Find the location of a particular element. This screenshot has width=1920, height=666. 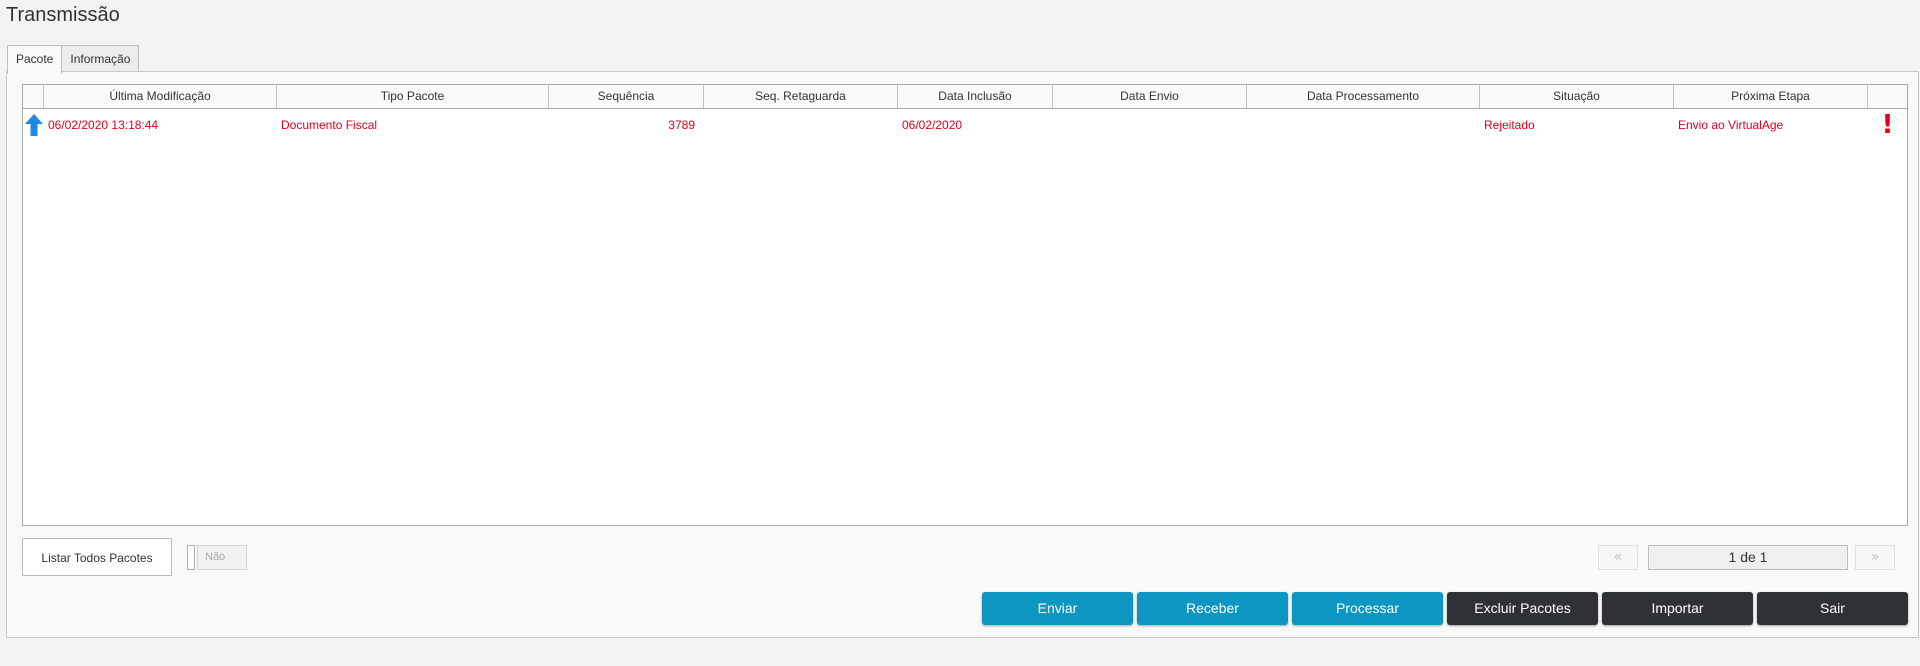

column-tipo-pacote: Tipo Pacote is located at coordinates (413, 96).